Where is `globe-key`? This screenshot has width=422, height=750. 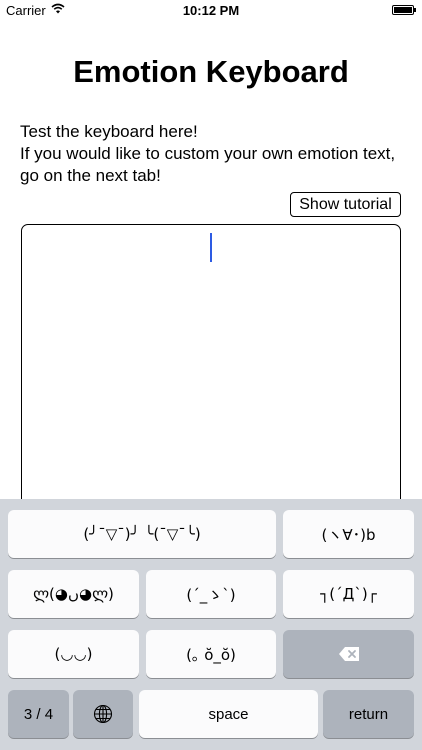 globe-key is located at coordinates (103, 714).